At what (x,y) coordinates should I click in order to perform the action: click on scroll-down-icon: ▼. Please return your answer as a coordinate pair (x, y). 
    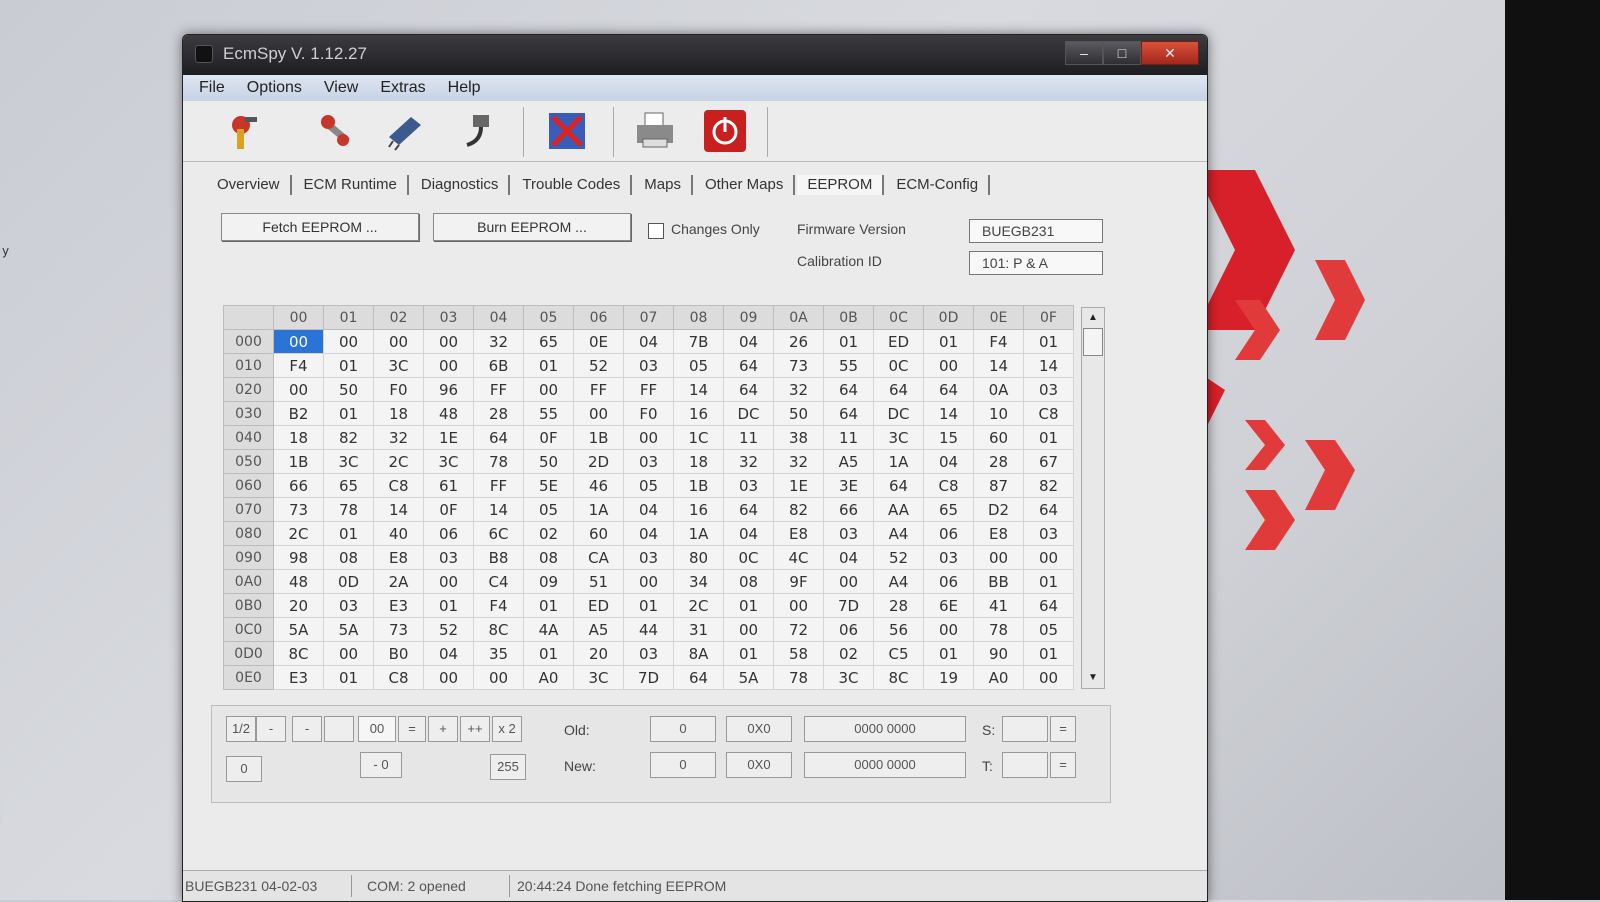
    Looking at the image, I should click on (1093, 678).